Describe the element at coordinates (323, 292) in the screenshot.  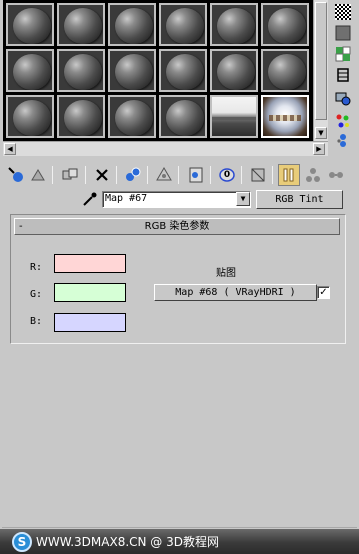
I see `map-enabled-checkbox: ✓` at that location.